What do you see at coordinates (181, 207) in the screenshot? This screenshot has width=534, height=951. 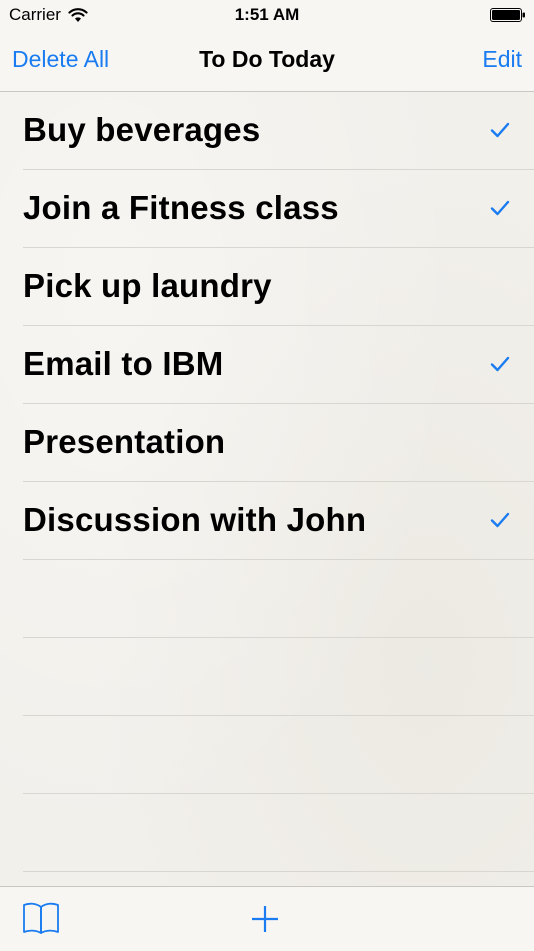 I see `task-label: Join a Fitness class` at bounding box center [181, 207].